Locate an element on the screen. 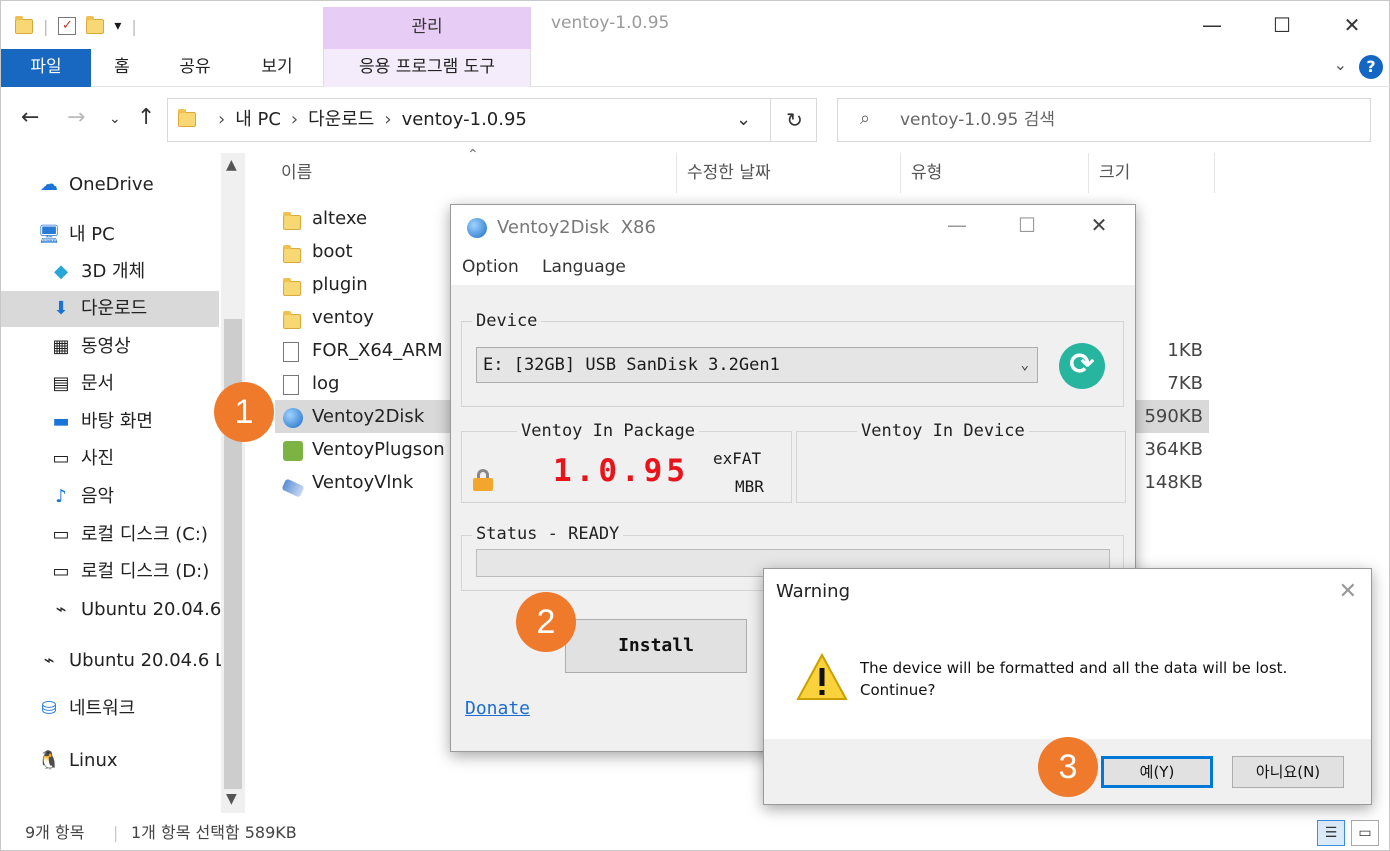 This screenshot has height=851, width=1390. tab-share: 공유 is located at coordinates (195, 68).